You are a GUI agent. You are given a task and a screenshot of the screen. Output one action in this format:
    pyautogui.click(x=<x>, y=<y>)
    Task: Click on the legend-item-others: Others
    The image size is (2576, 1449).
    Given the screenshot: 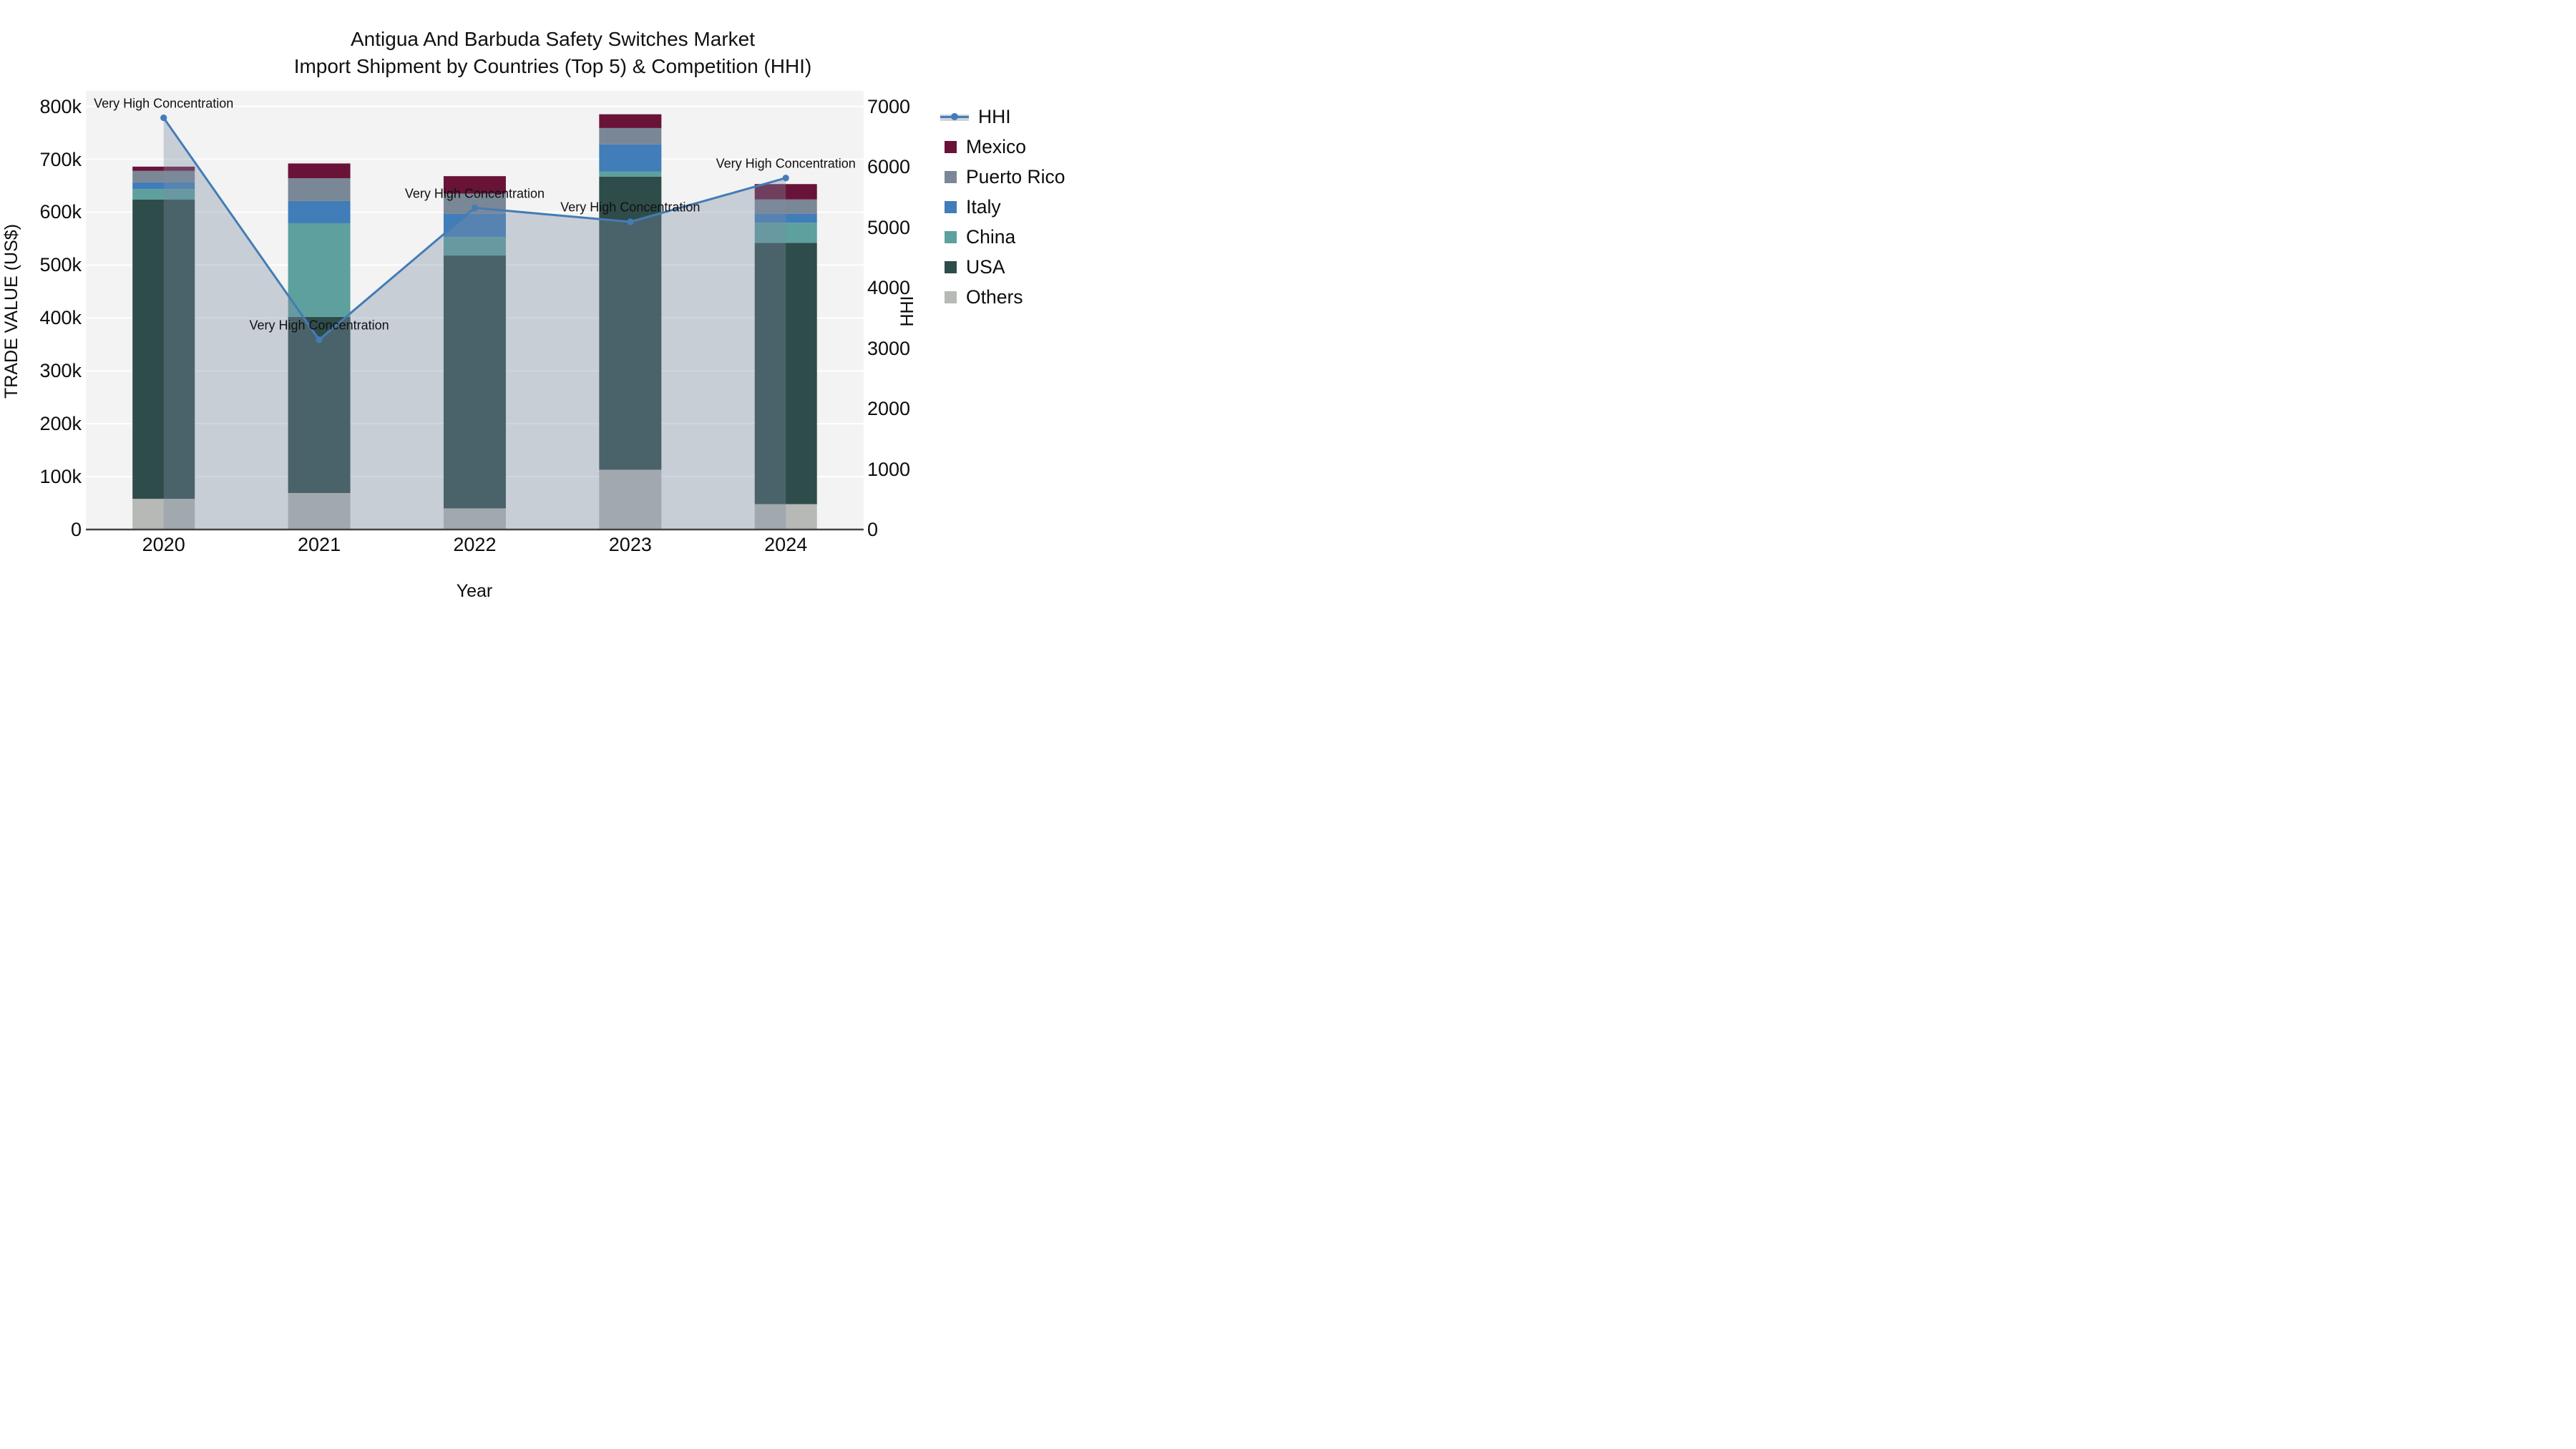 What is the action you would take?
    pyautogui.click(x=1005, y=297)
    